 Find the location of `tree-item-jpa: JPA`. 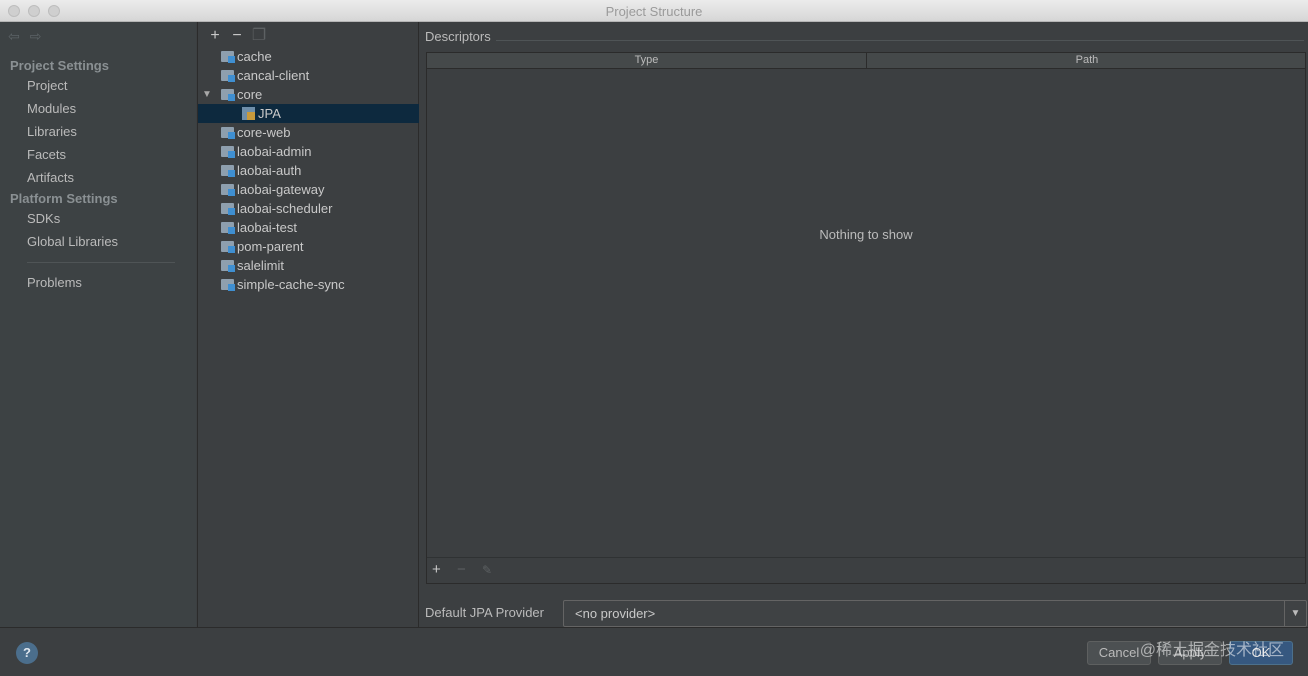

tree-item-jpa: JPA is located at coordinates (308, 113).